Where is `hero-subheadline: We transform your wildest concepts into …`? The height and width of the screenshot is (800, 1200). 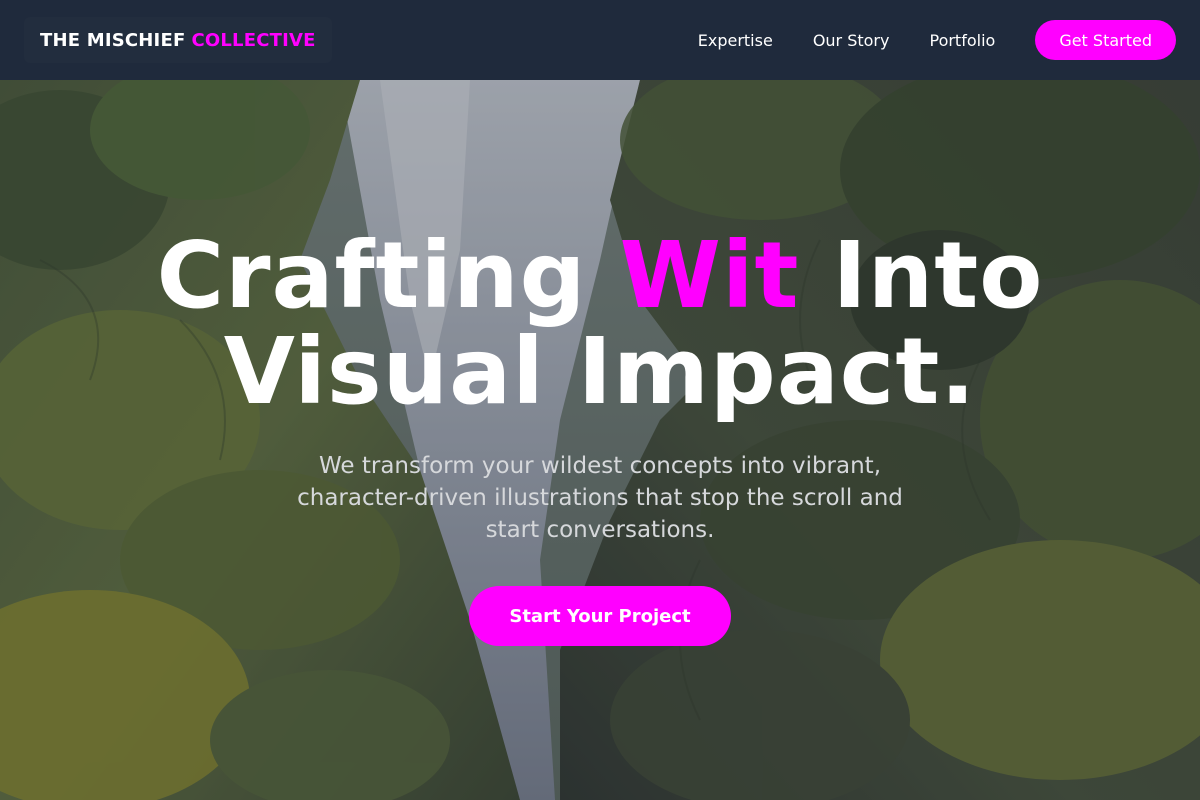 hero-subheadline: We transform your wildest concepts into … is located at coordinates (600, 498).